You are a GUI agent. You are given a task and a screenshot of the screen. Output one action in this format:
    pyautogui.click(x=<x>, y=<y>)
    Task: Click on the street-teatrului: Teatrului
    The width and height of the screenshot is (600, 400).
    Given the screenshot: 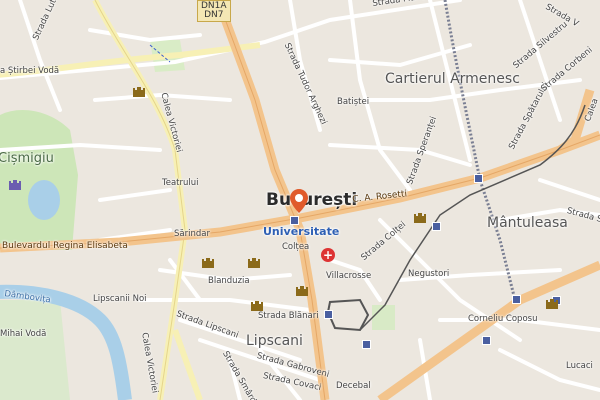 What is the action you would take?
    pyautogui.click(x=180, y=183)
    